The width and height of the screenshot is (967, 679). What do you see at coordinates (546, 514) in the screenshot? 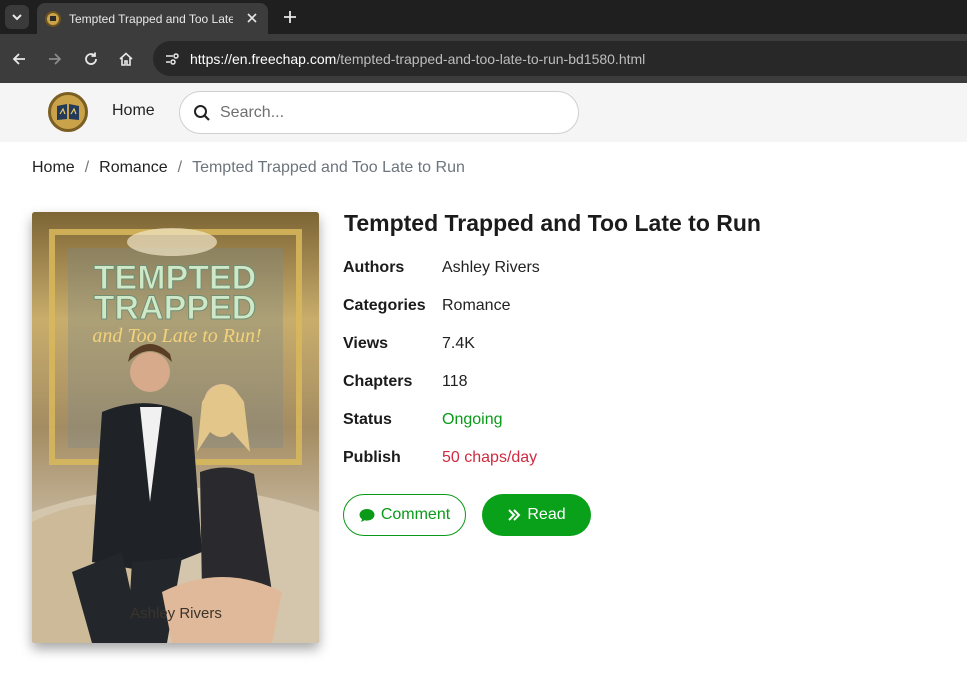
I see `read-label: Read` at bounding box center [546, 514].